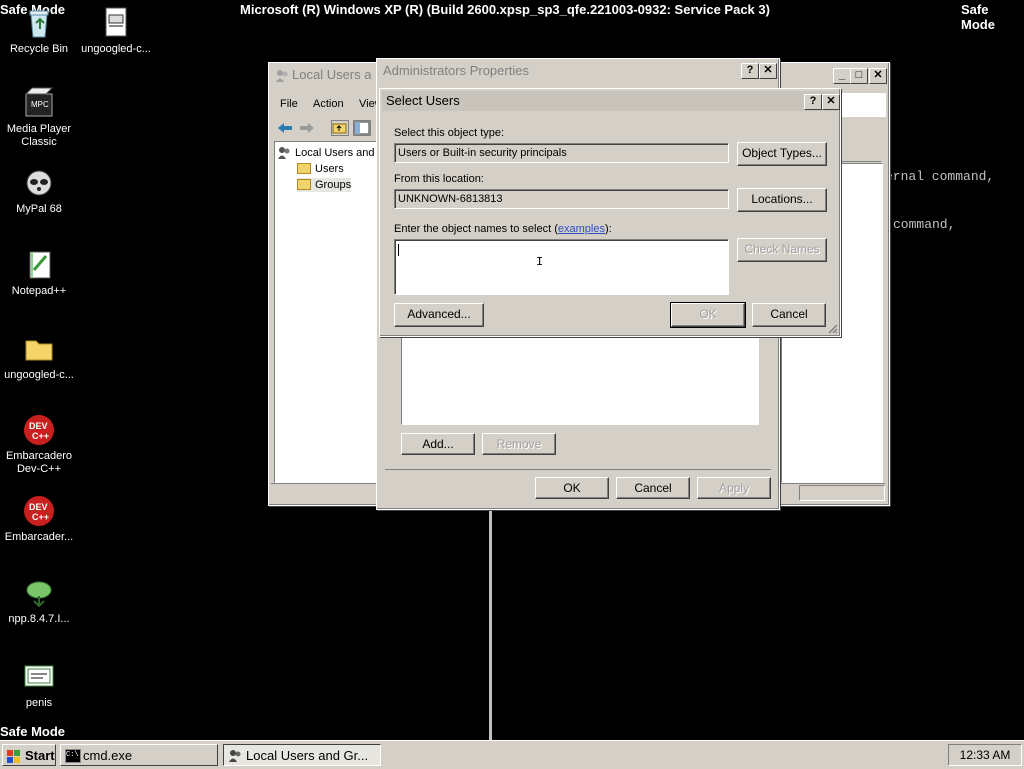  What do you see at coordinates (320, 169) in the screenshot?
I see `tree-item-users: Users` at bounding box center [320, 169].